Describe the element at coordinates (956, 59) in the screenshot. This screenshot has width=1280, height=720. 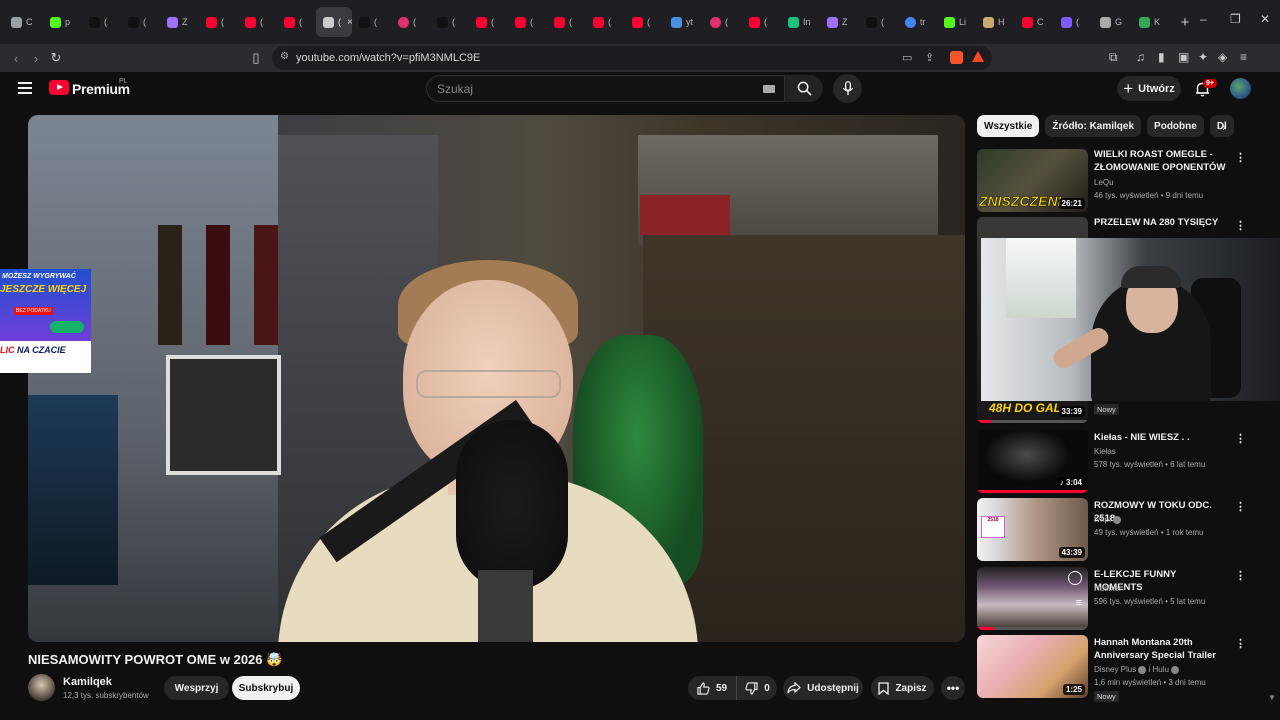
I see `brave-shields-icon` at that location.